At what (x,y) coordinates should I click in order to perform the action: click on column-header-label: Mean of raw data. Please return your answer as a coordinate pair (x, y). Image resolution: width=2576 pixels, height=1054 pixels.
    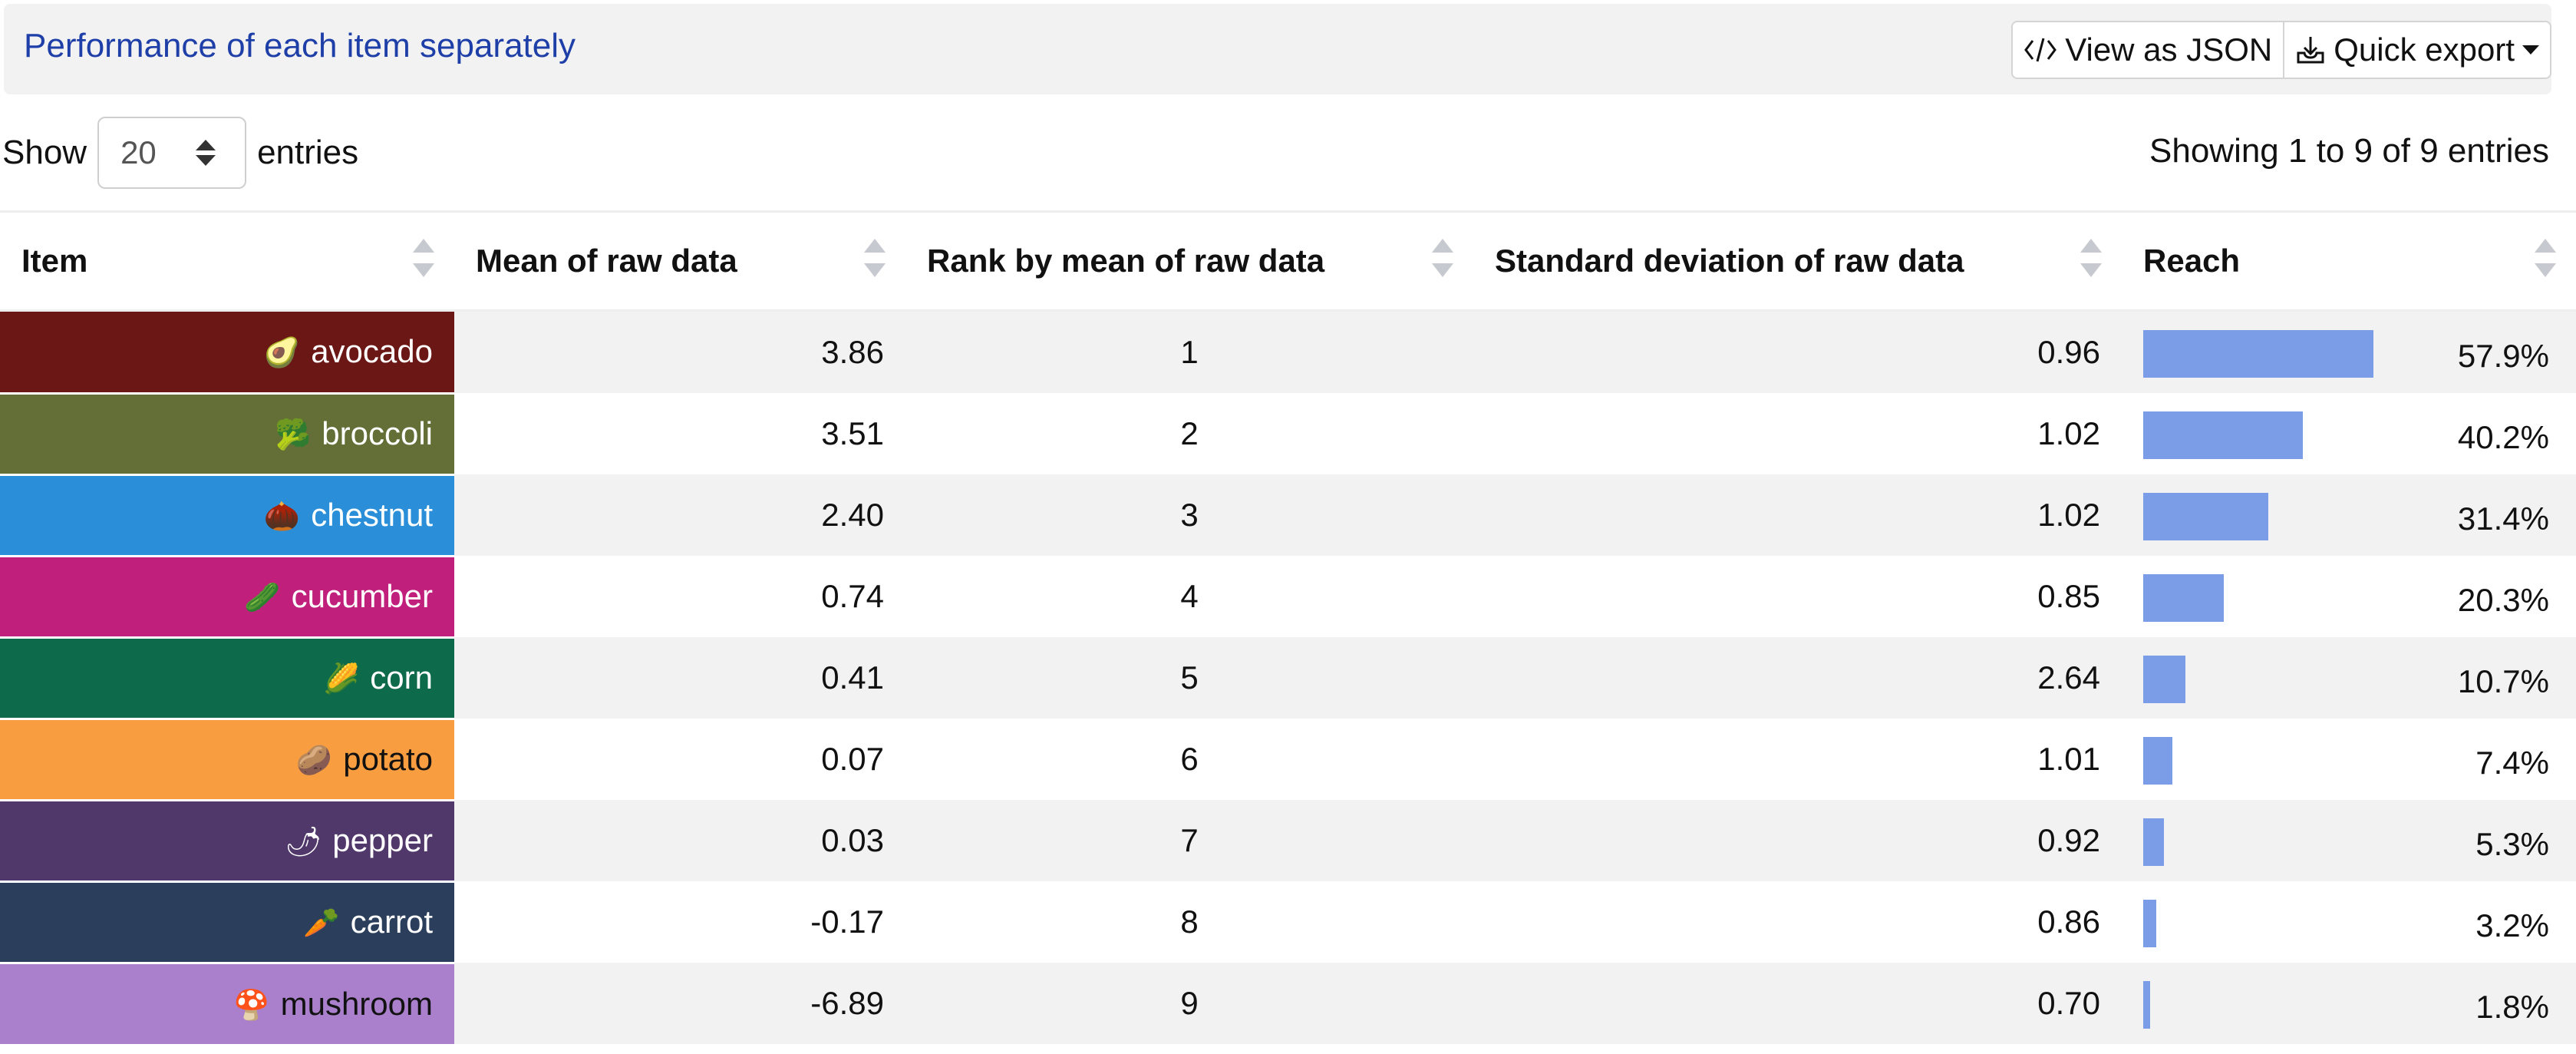
    Looking at the image, I should click on (606, 261).